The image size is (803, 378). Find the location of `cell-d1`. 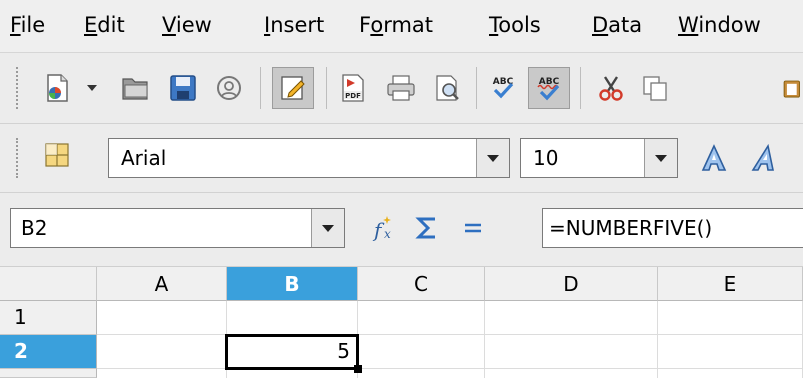

cell-d1 is located at coordinates (571, 318).